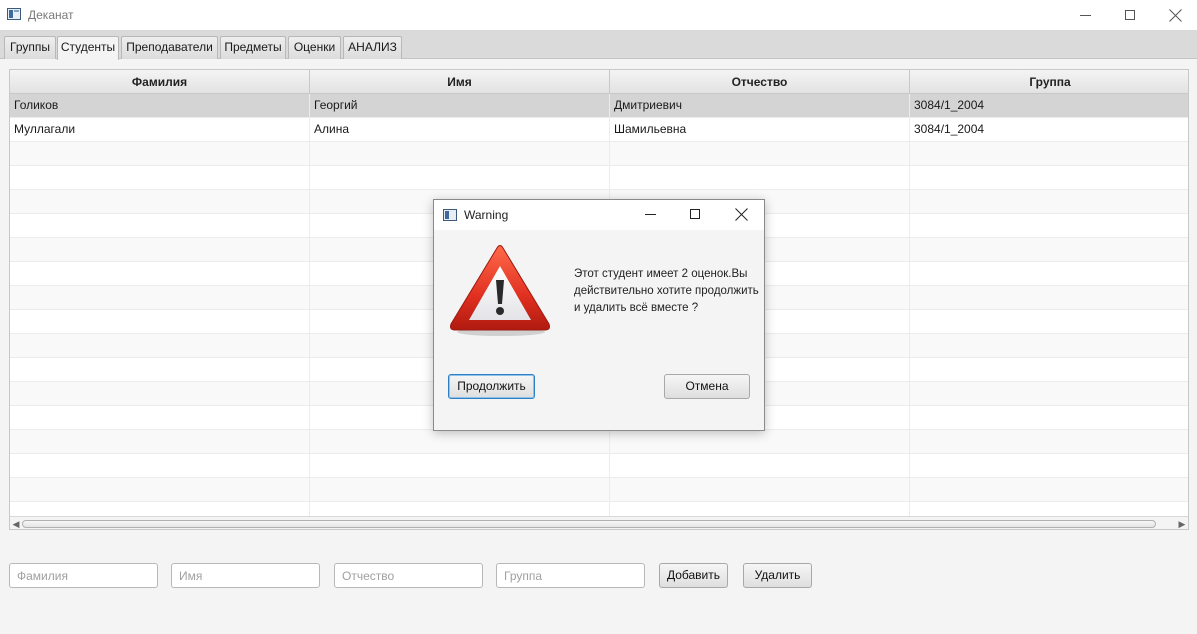 Image resolution: width=1197 pixels, height=634 pixels. I want to click on tab-grades: Оценки, so click(314, 47).